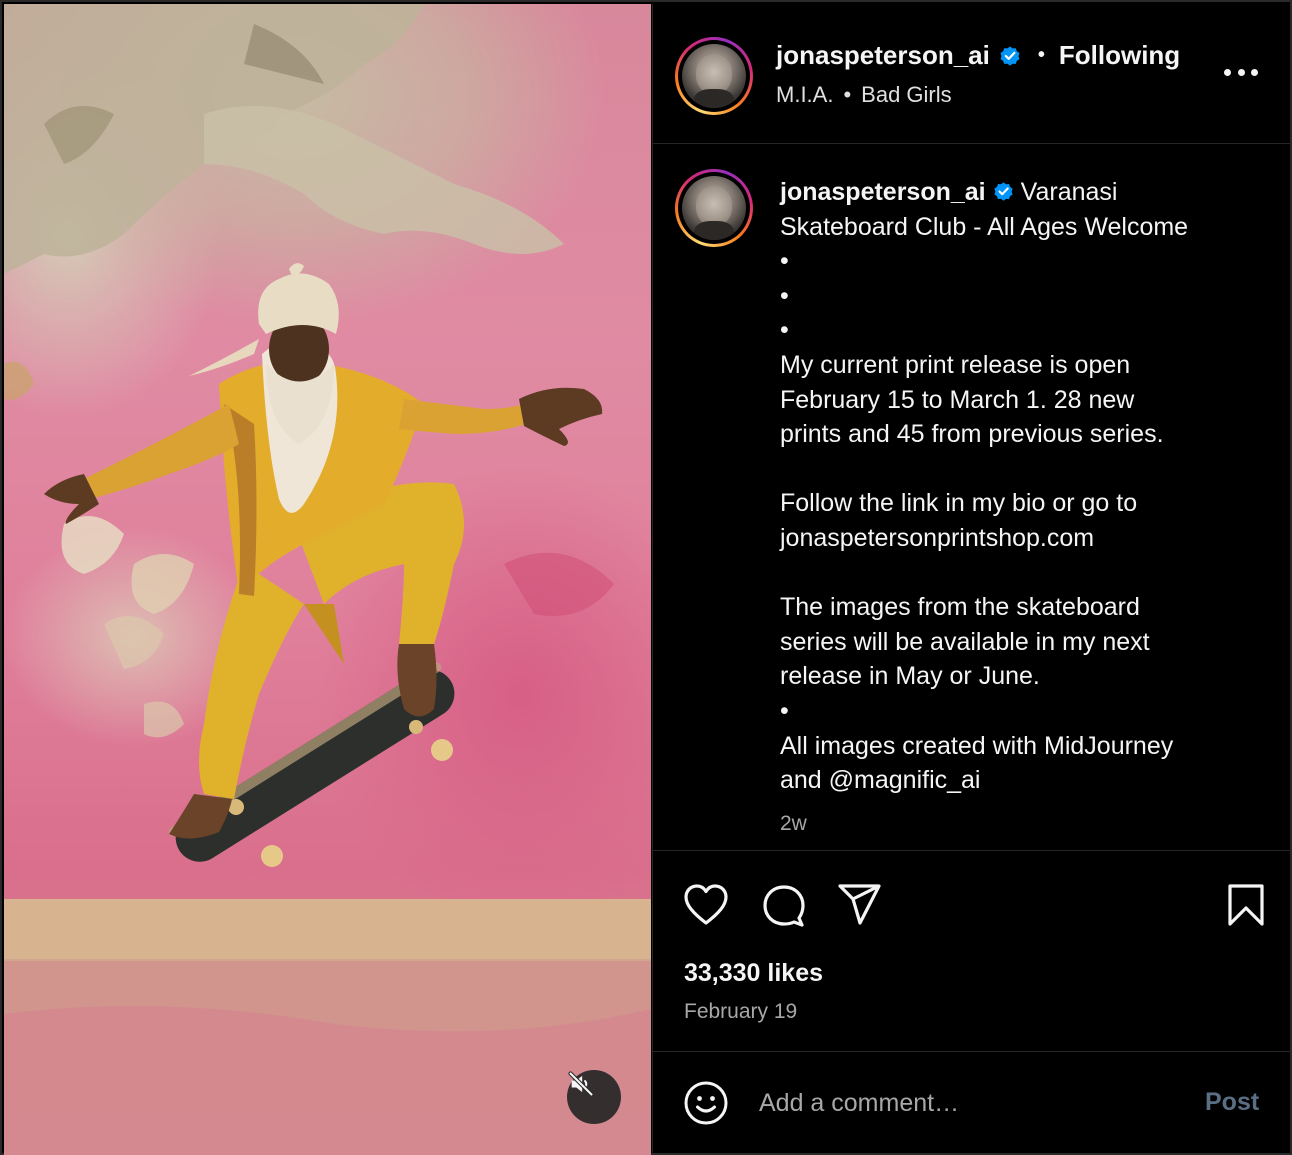  What do you see at coordinates (581, 1084) in the screenshot?
I see `speaker-muted-icon` at bounding box center [581, 1084].